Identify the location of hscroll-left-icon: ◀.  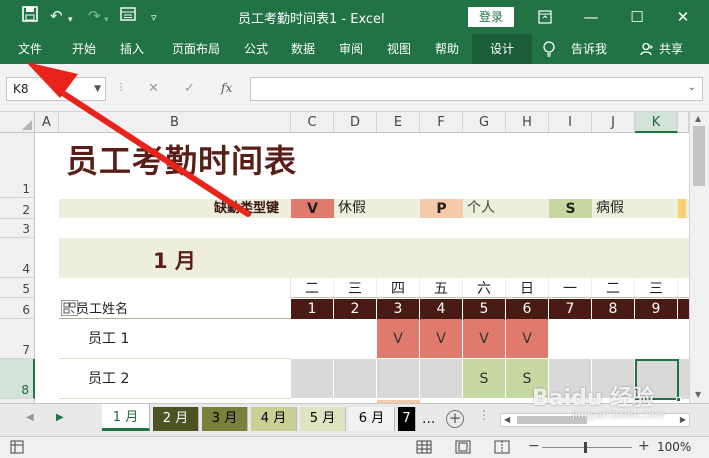
(507, 420).